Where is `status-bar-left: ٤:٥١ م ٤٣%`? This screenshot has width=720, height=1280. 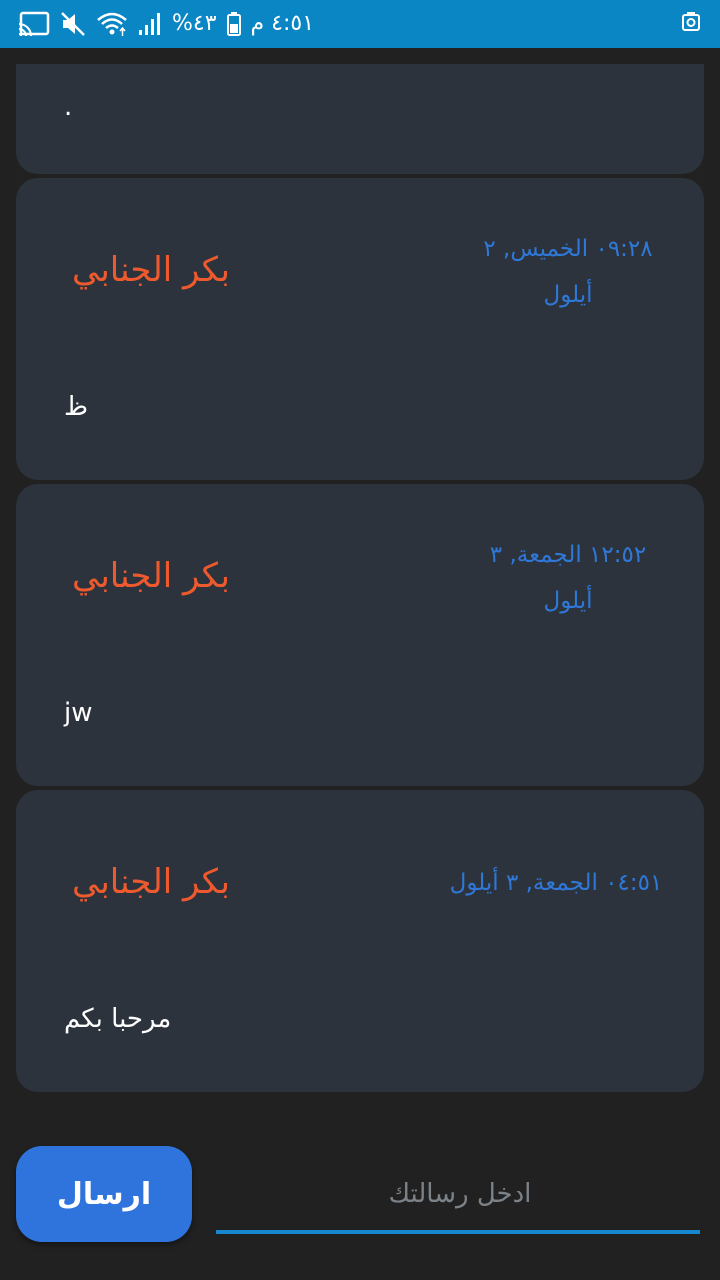
status-bar-left: ٤:٥١ م ٤٣% is located at coordinates (166, 24).